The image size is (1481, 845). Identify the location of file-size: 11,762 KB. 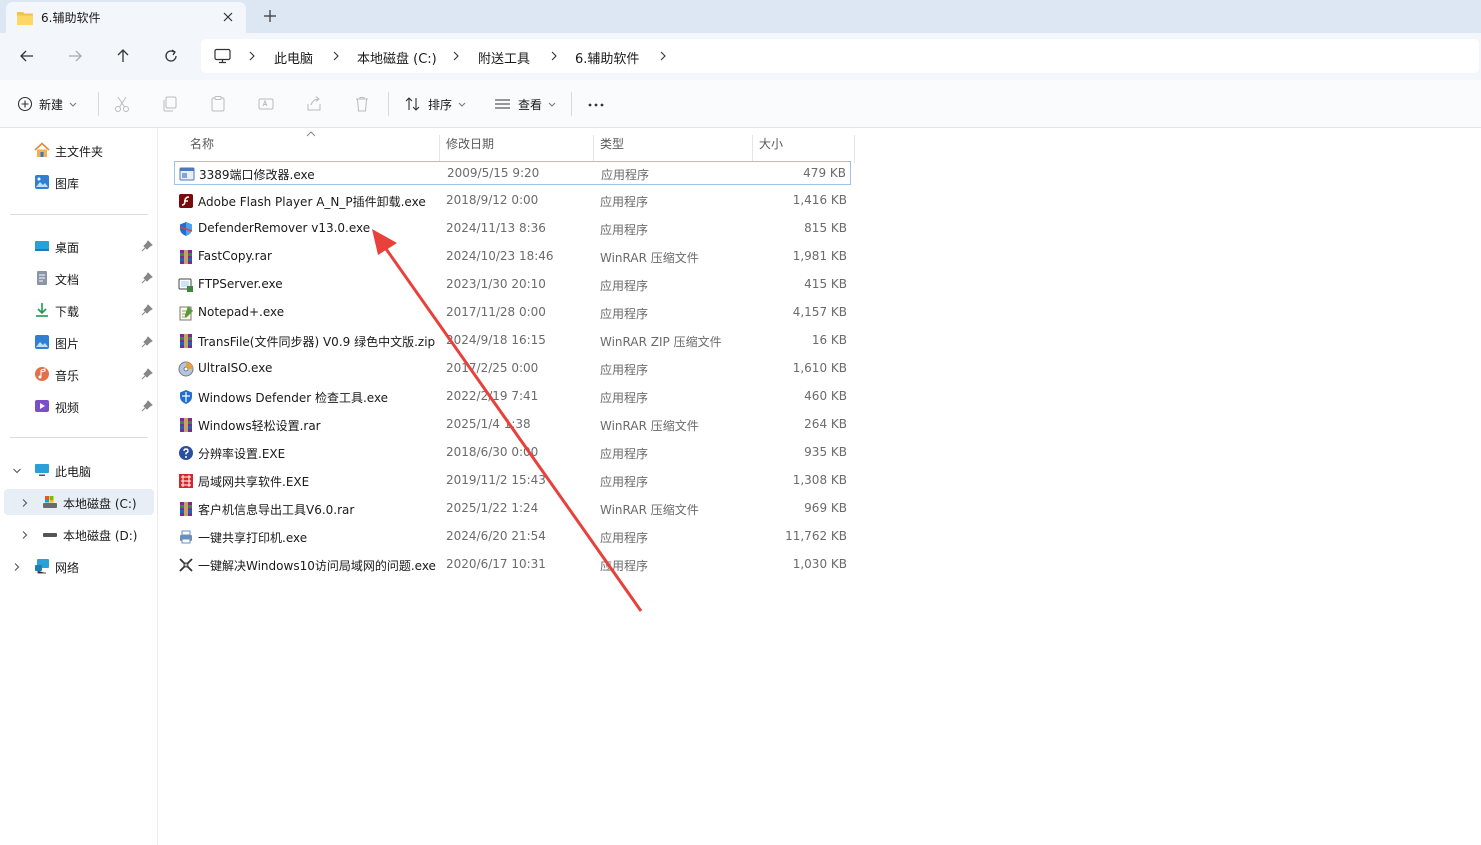
(816, 536).